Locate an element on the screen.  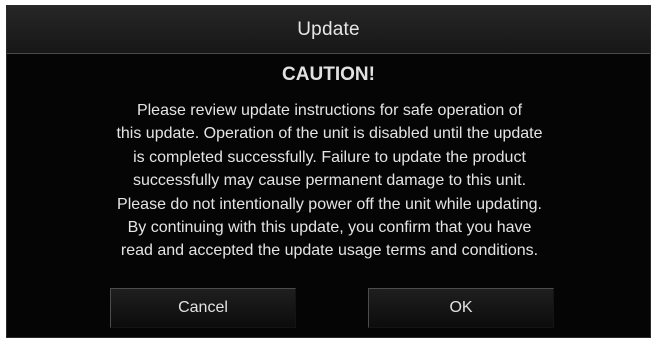
dialog-title: Update is located at coordinates (328, 29).